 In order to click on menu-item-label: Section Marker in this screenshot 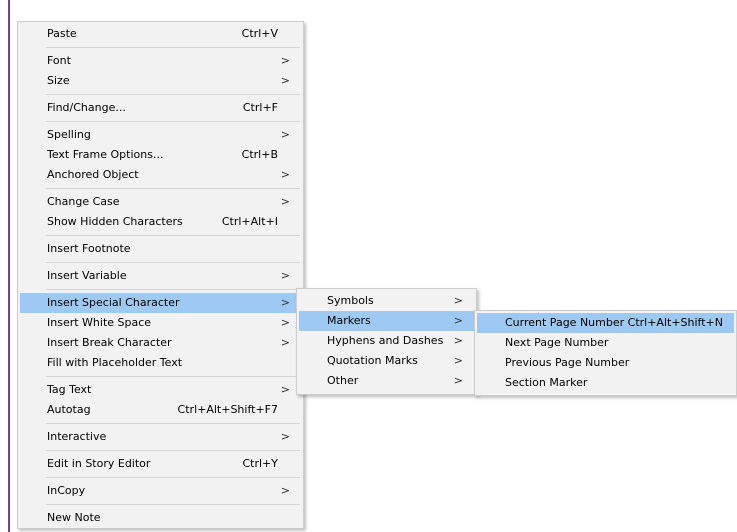, I will do `click(546, 382)`.